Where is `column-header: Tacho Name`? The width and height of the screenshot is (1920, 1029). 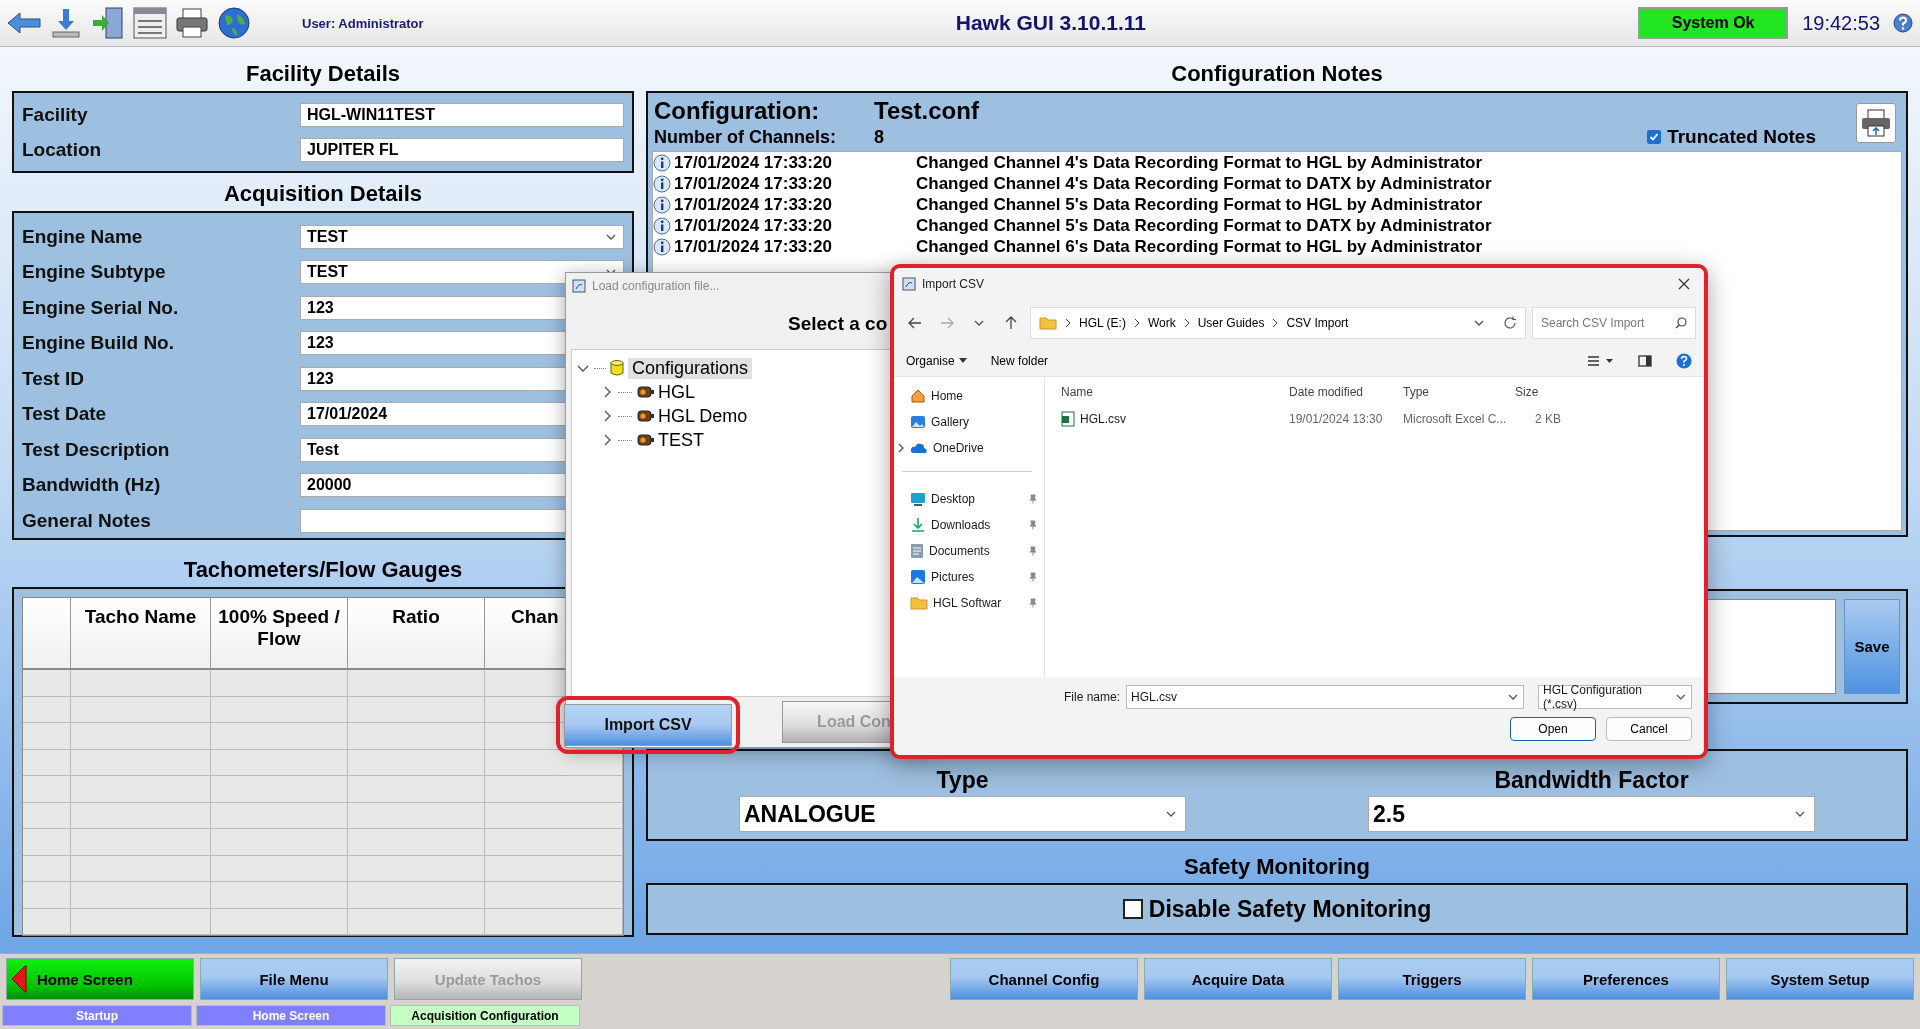 column-header: Tacho Name is located at coordinates (141, 634).